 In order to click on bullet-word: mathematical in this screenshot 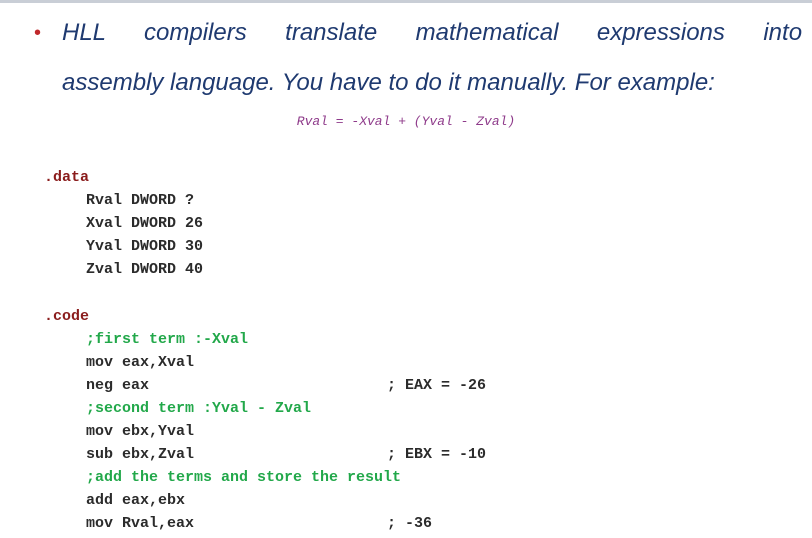, I will do `click(487, 32)`.